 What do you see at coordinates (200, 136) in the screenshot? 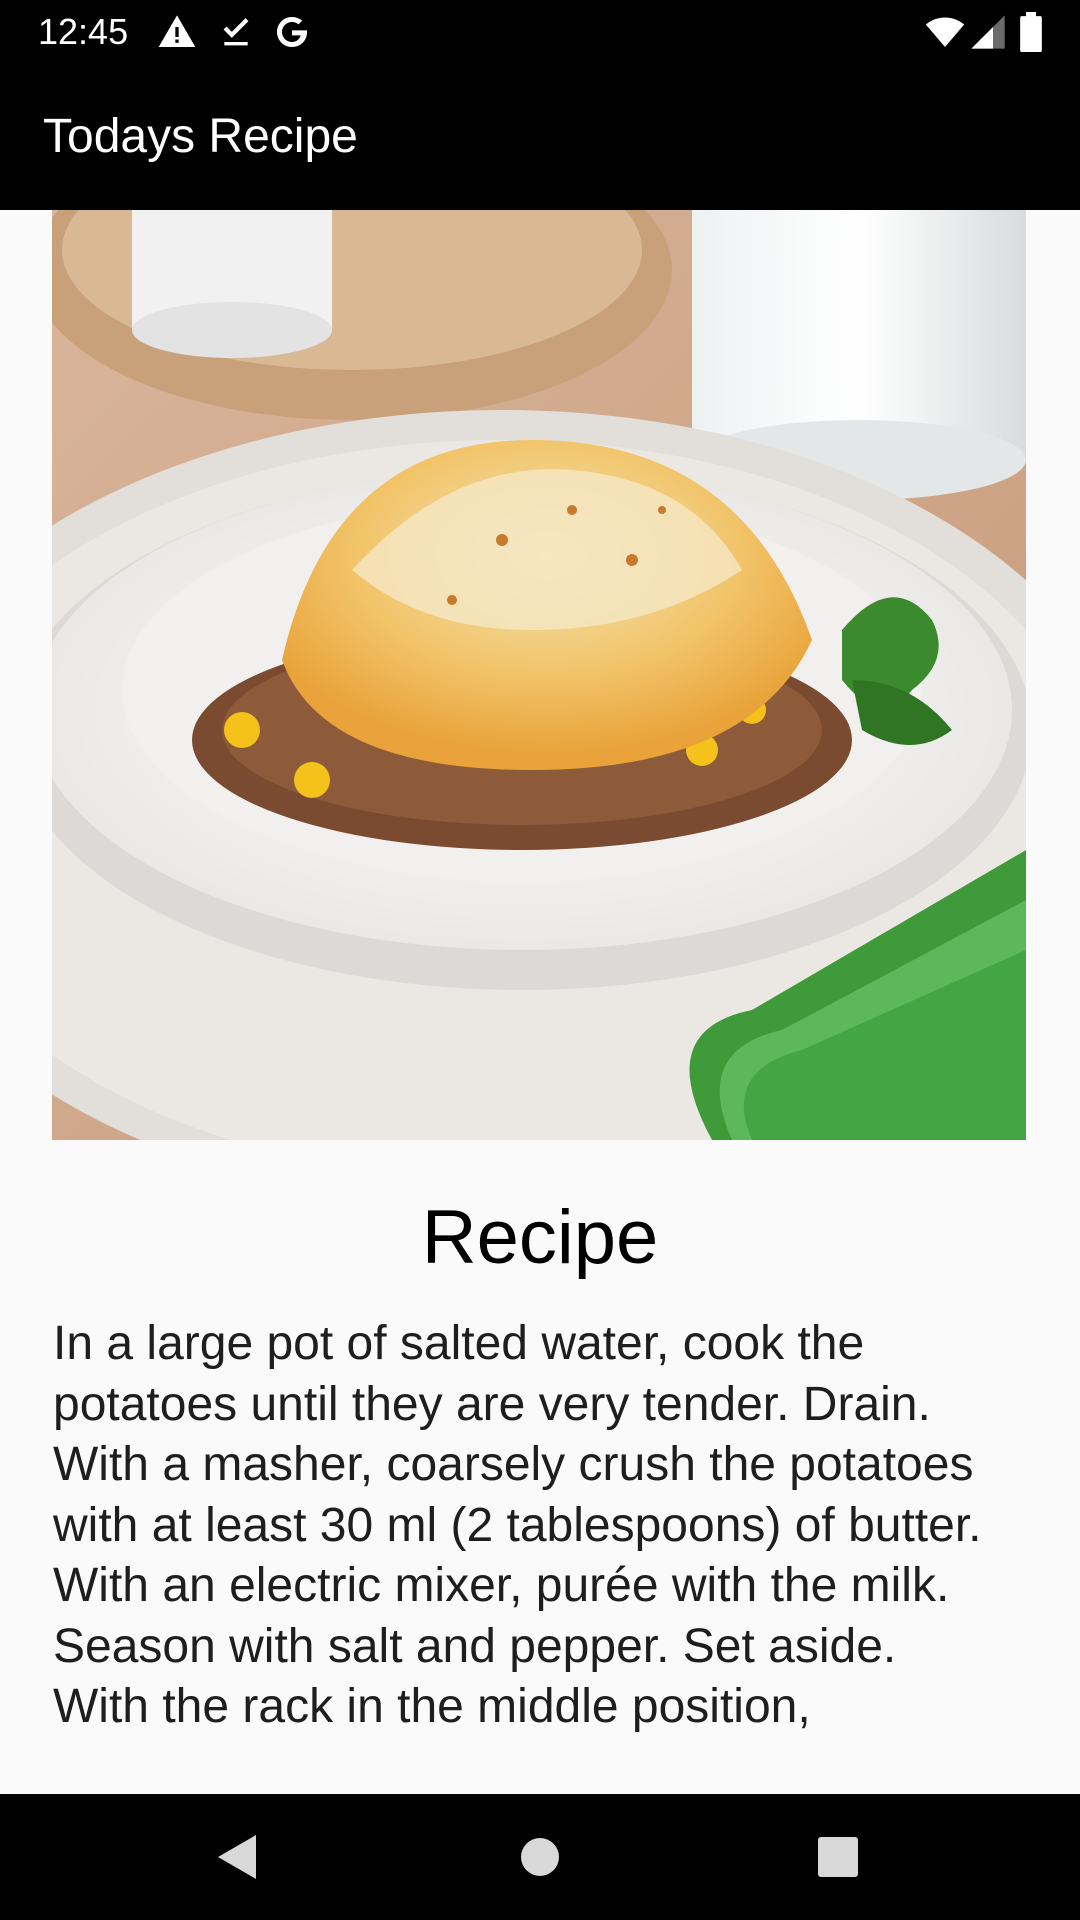
I see `app-title: Todays Recipe` at bounding box center [200, 136].